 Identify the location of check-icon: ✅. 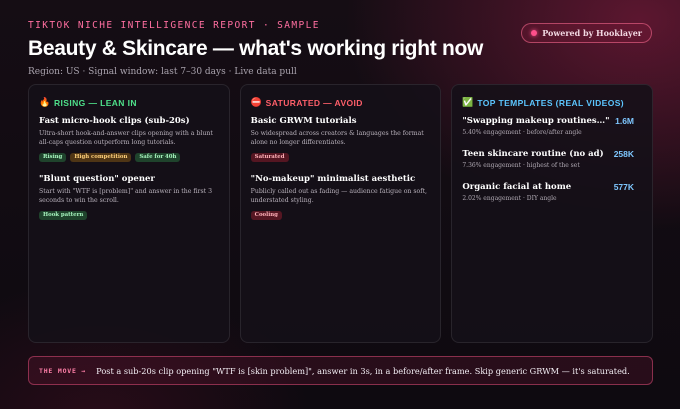
(468, 102).